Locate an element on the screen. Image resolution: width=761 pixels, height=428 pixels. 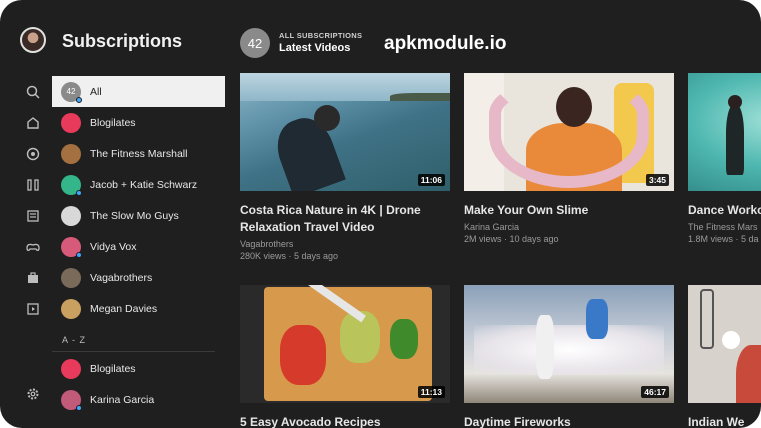
channel-item: Karina Garcia is located at coordinates (138, 399).